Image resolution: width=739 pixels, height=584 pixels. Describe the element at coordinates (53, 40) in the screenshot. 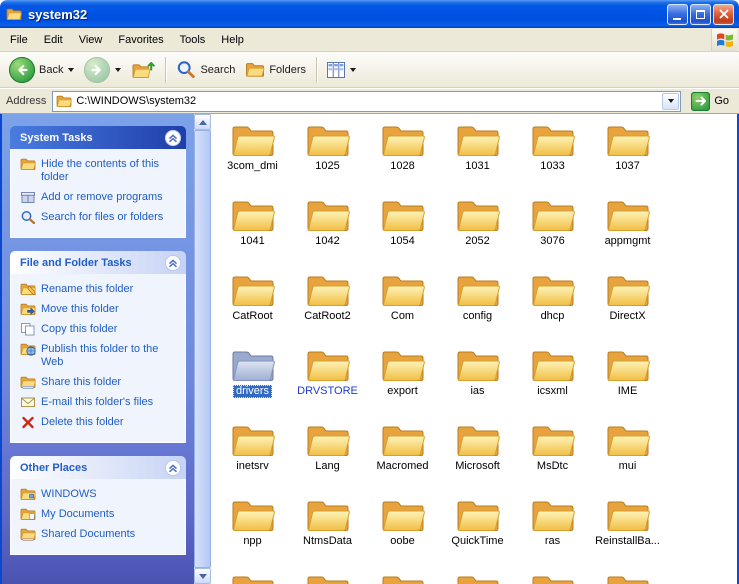

I see `menu-item-edit: Edit` at that location.